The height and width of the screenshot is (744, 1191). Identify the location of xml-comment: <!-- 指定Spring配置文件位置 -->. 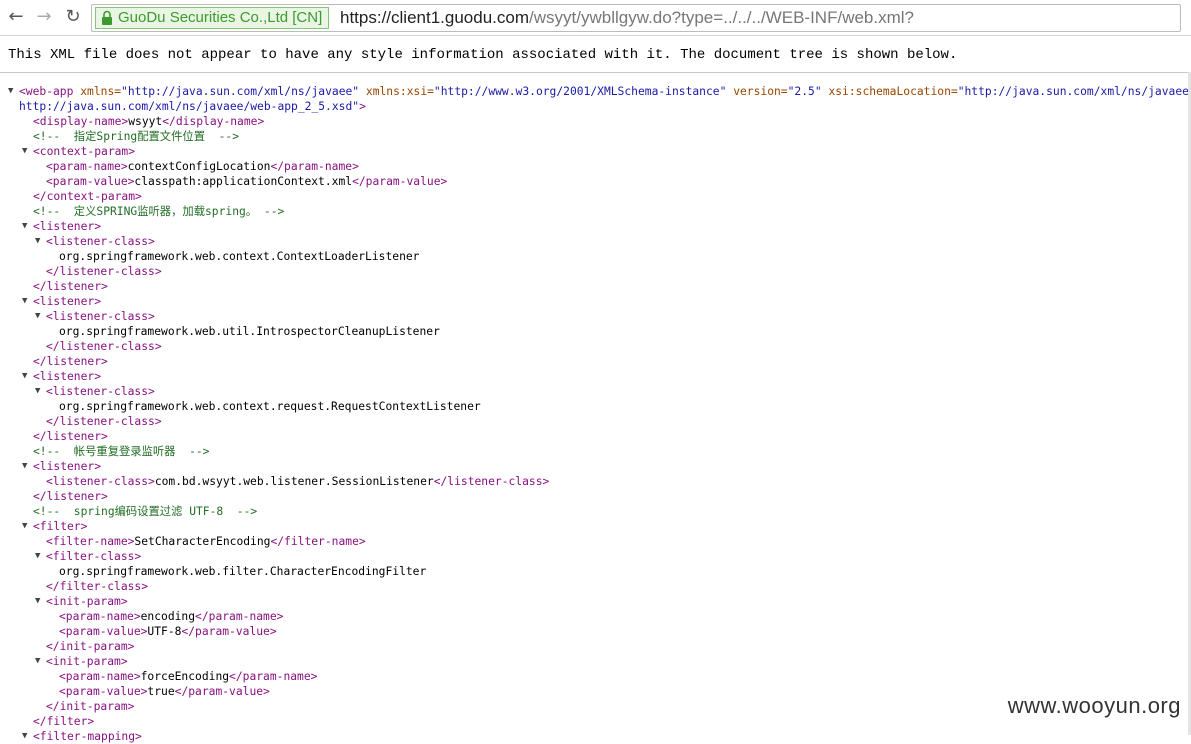
(136, 136).